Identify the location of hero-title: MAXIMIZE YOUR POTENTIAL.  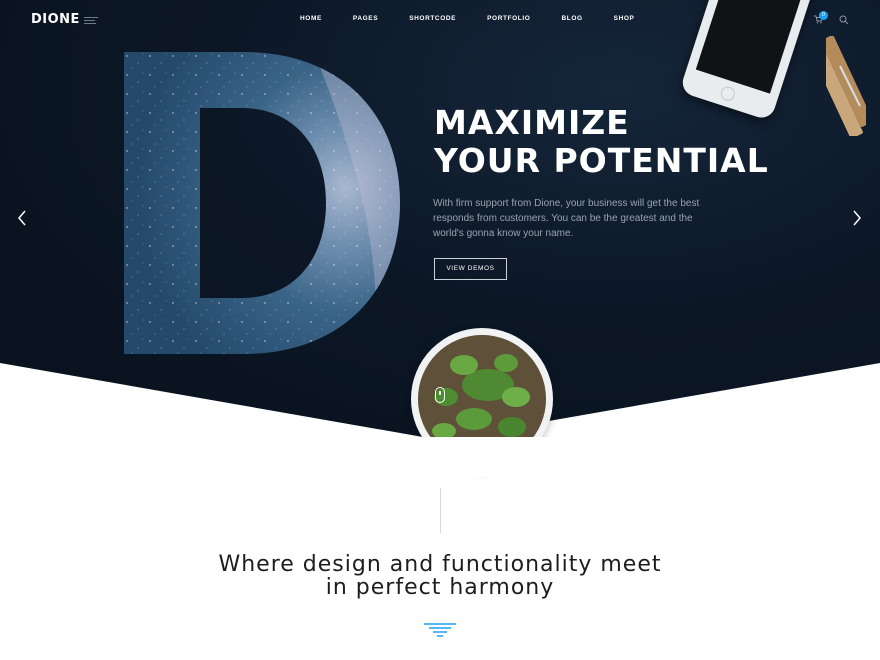
(601, 142).